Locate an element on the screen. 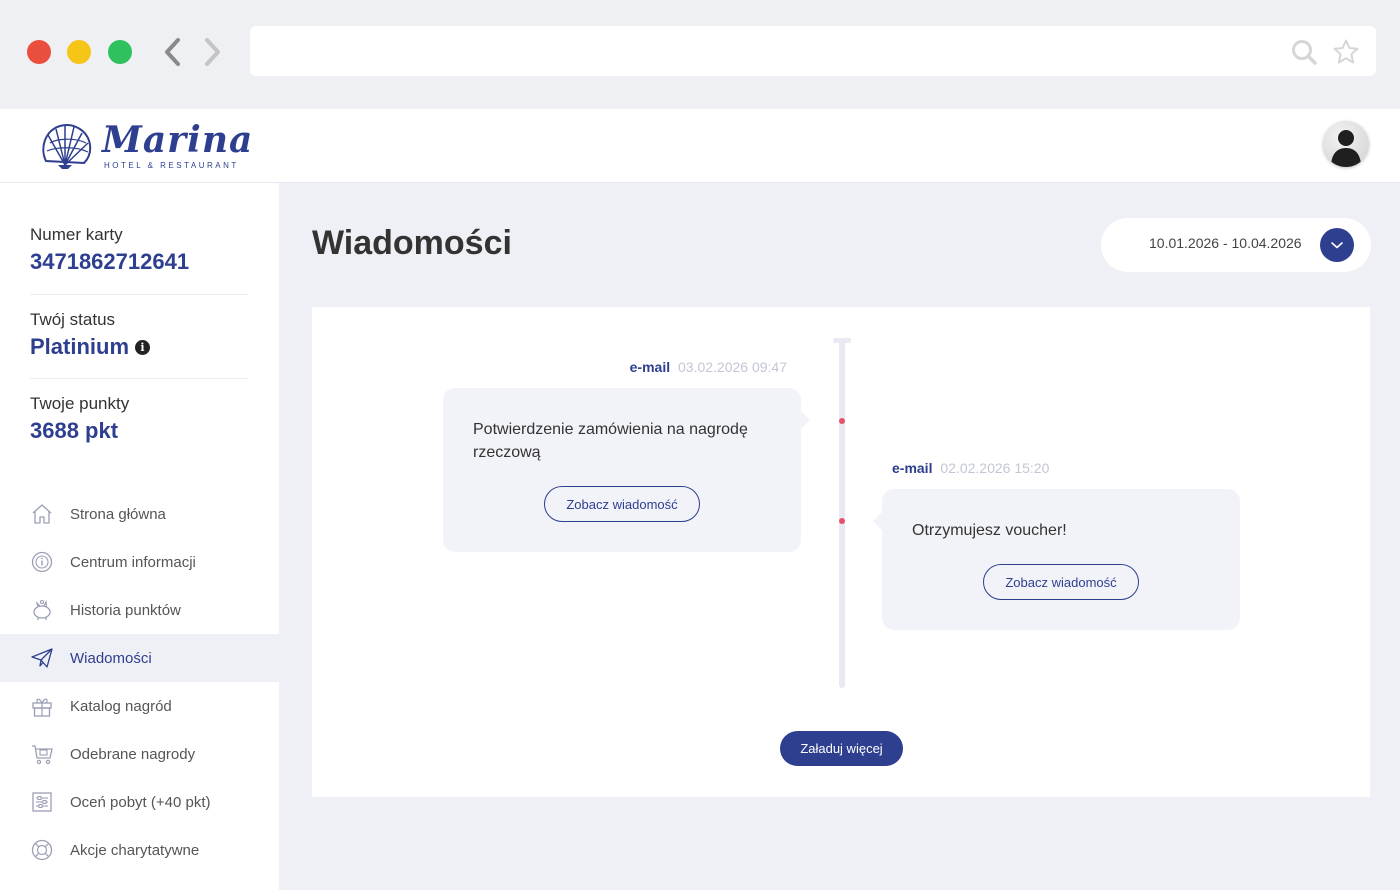  message-timestamp: 03.02.2026 09:47 is located at coordinates (732, 367).